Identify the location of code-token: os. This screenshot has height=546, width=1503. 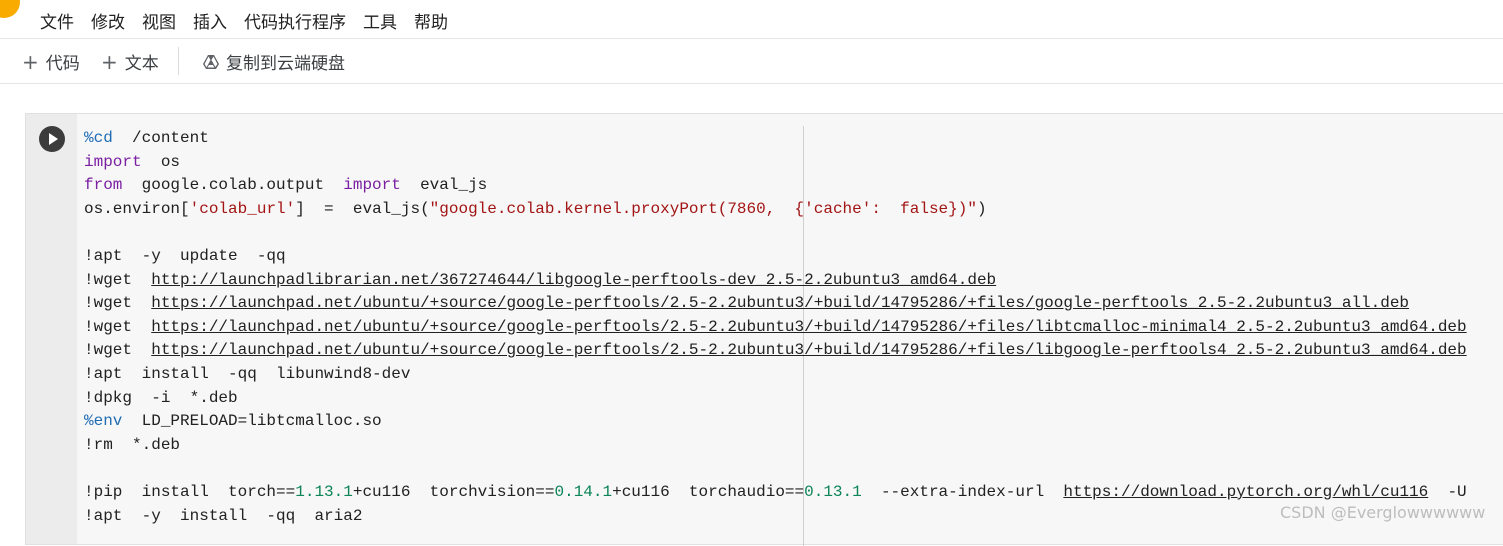
(161, 161).